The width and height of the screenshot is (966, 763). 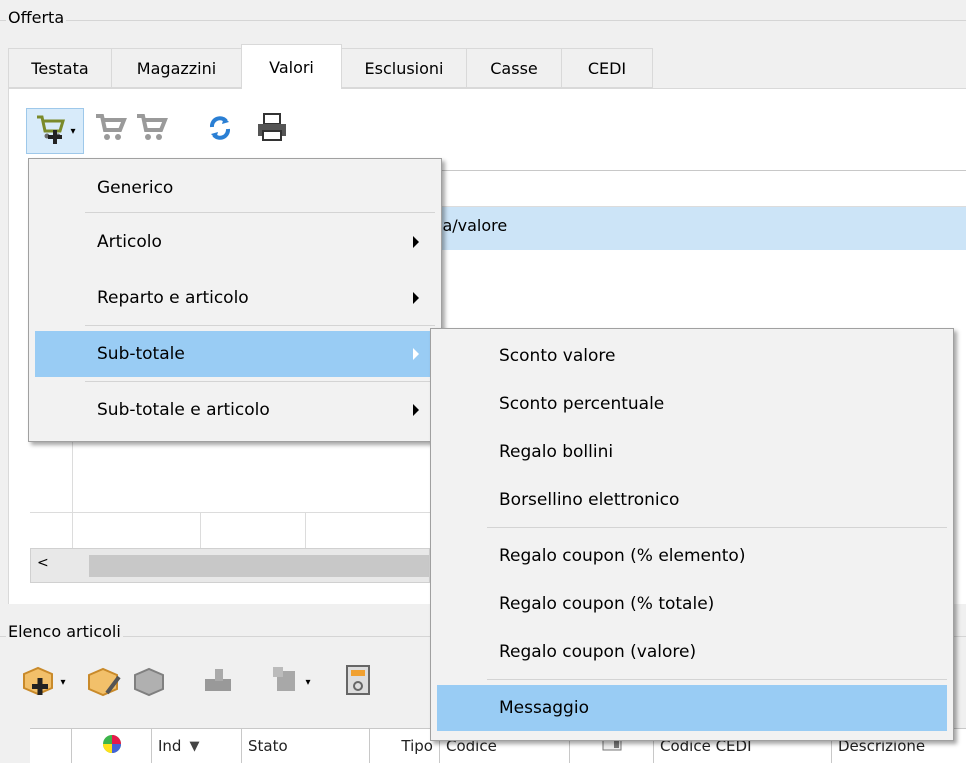 I want to click on col-selector, so click(x=51, y=746).